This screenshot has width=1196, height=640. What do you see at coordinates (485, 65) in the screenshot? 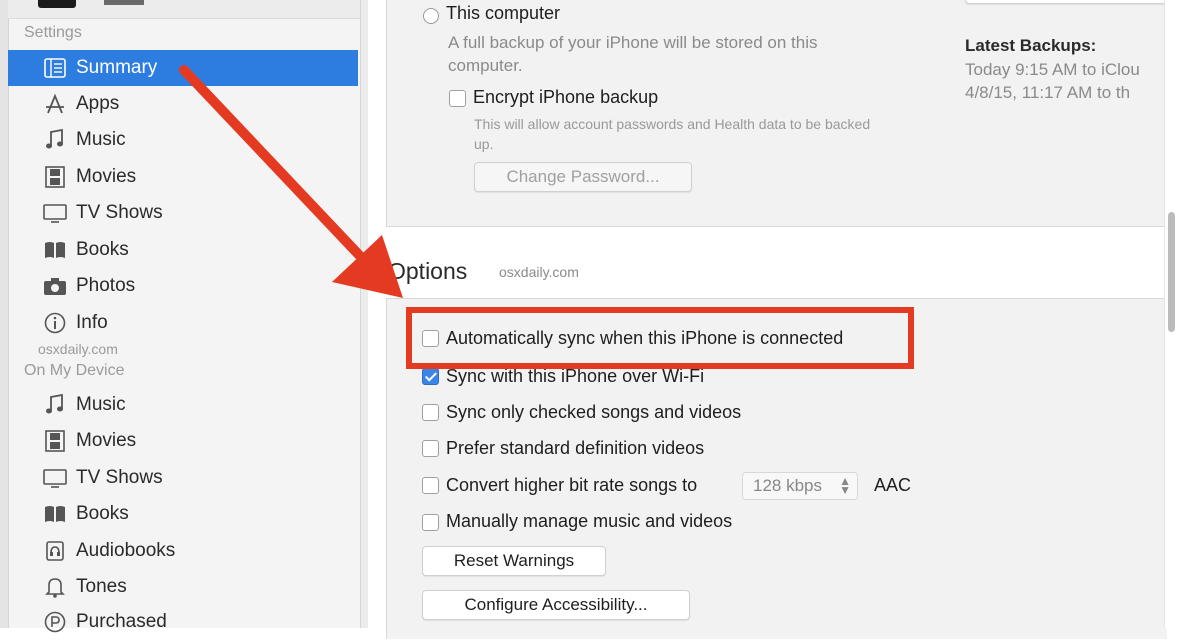
I see `this-computer-description-cont: computer.` at bounding box center [485, 65].